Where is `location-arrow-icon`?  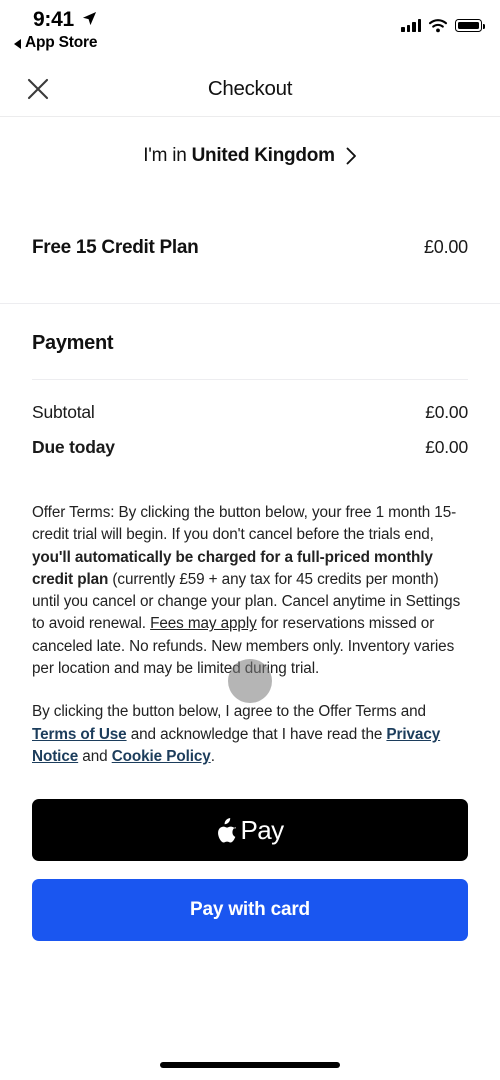
location-arrow-icon is located at coordinates (89, 18).